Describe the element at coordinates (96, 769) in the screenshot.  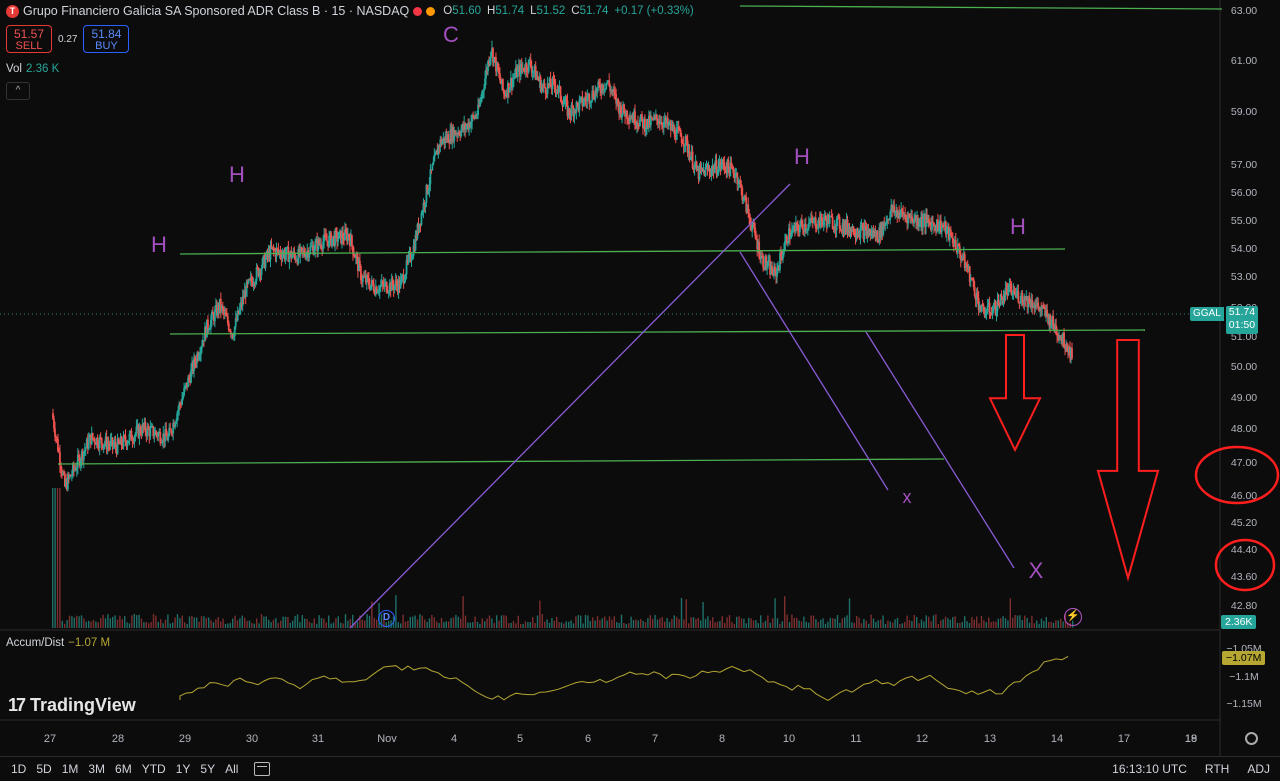
I see `timeframe-3m: 3M` at that location.